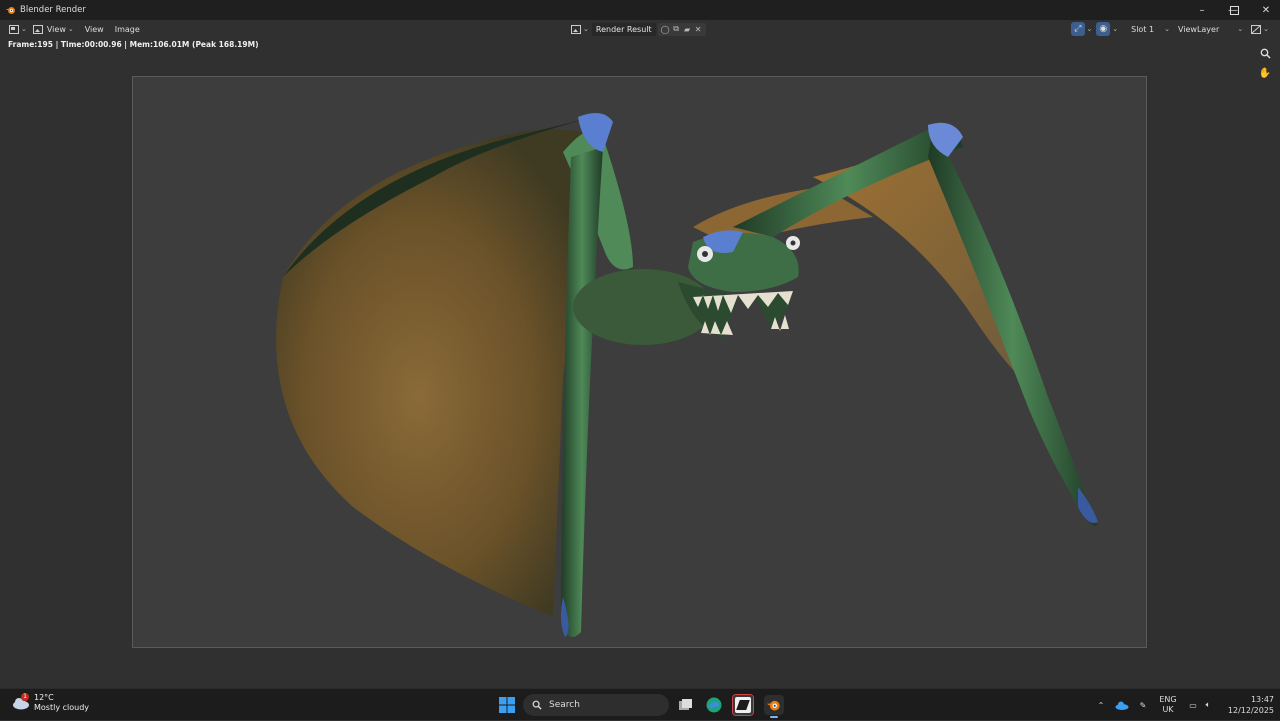  I want to click on image-name: Render Result, so click(623, 29).